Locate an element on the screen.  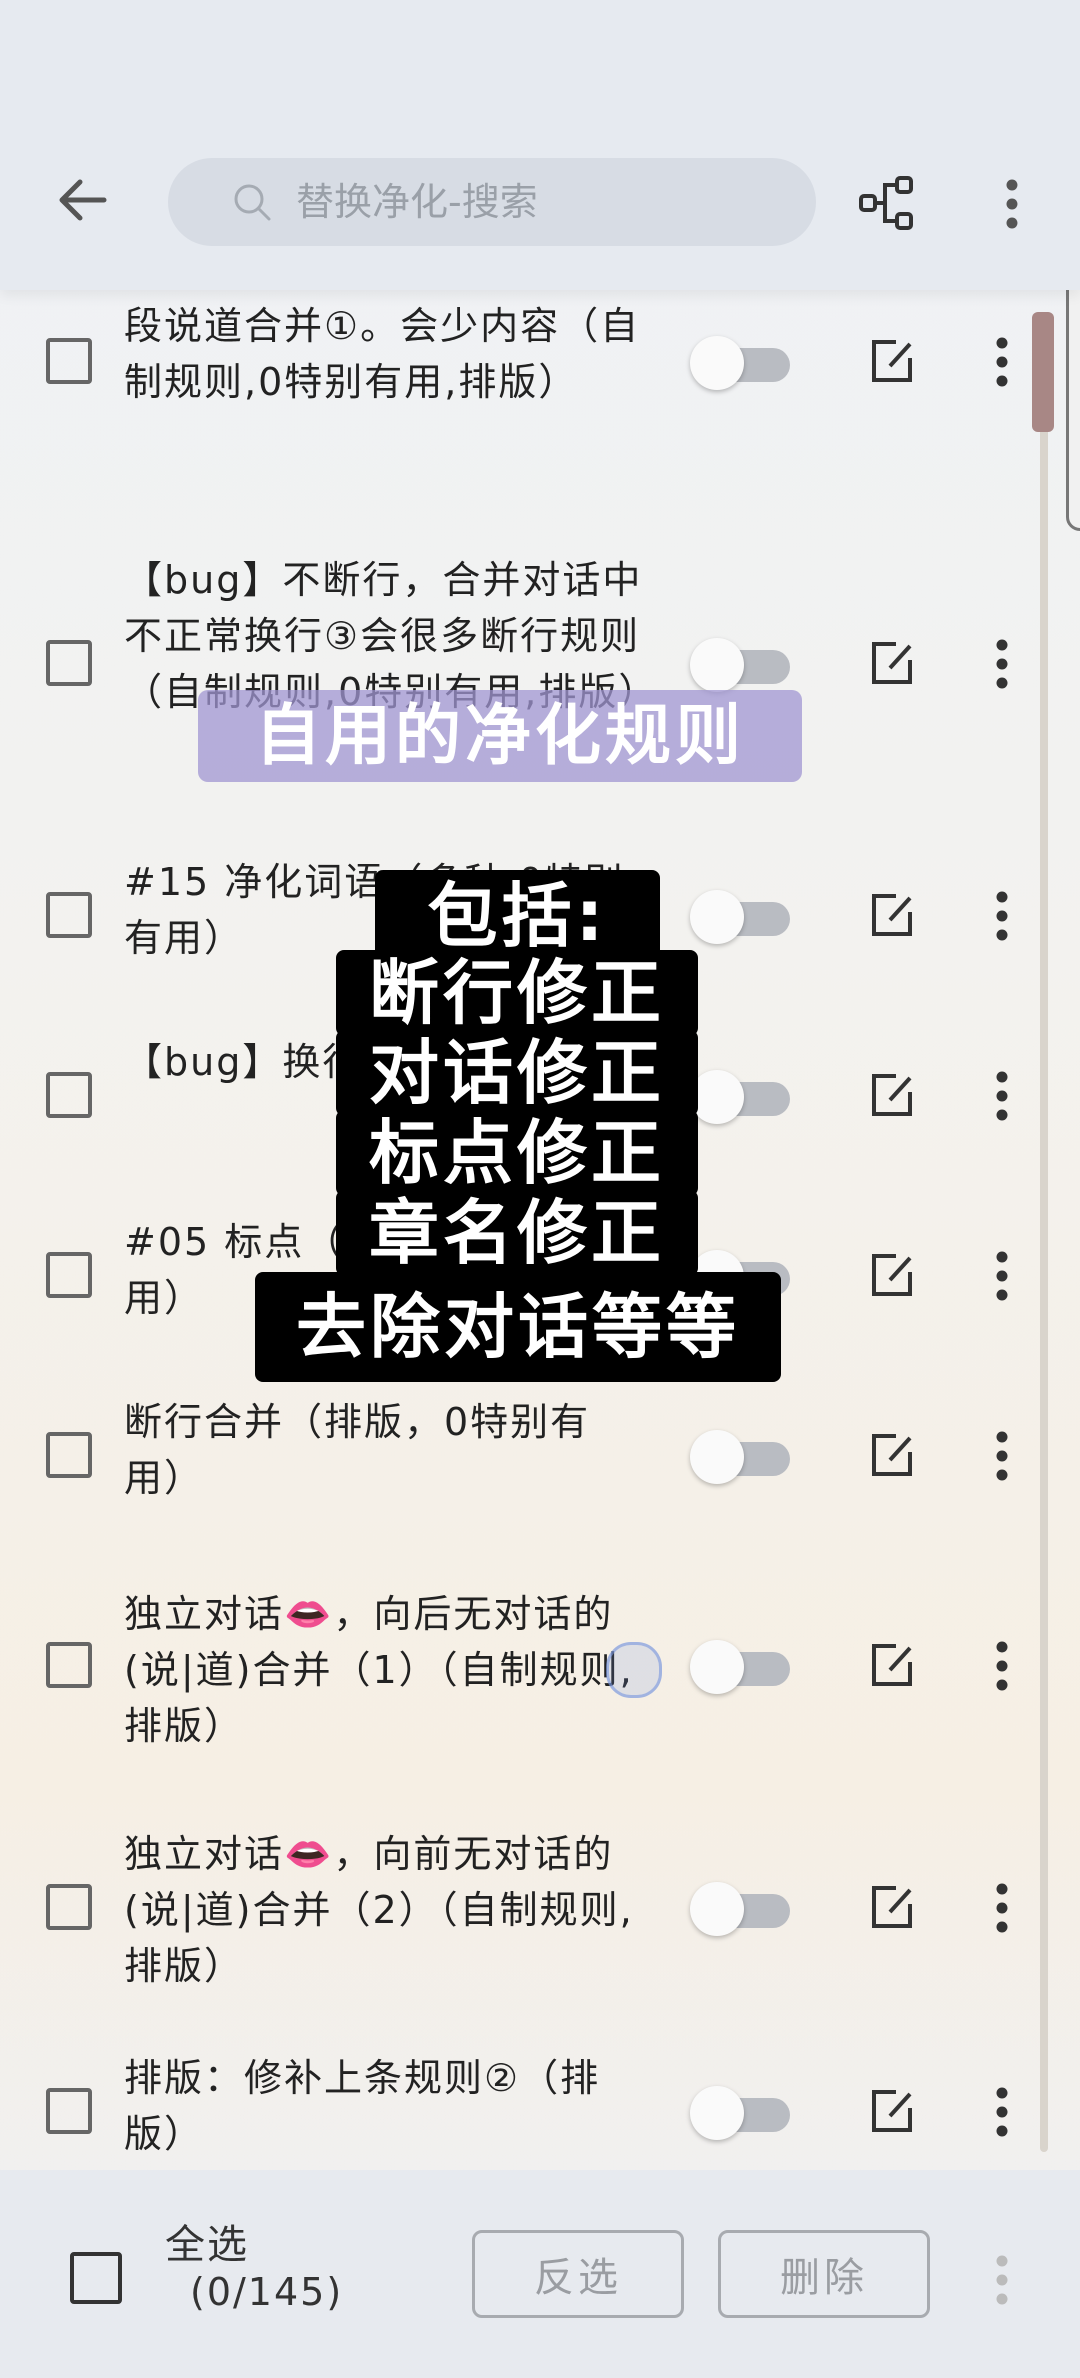
scrollbar-thumb is located at coordinates (1043, 372).